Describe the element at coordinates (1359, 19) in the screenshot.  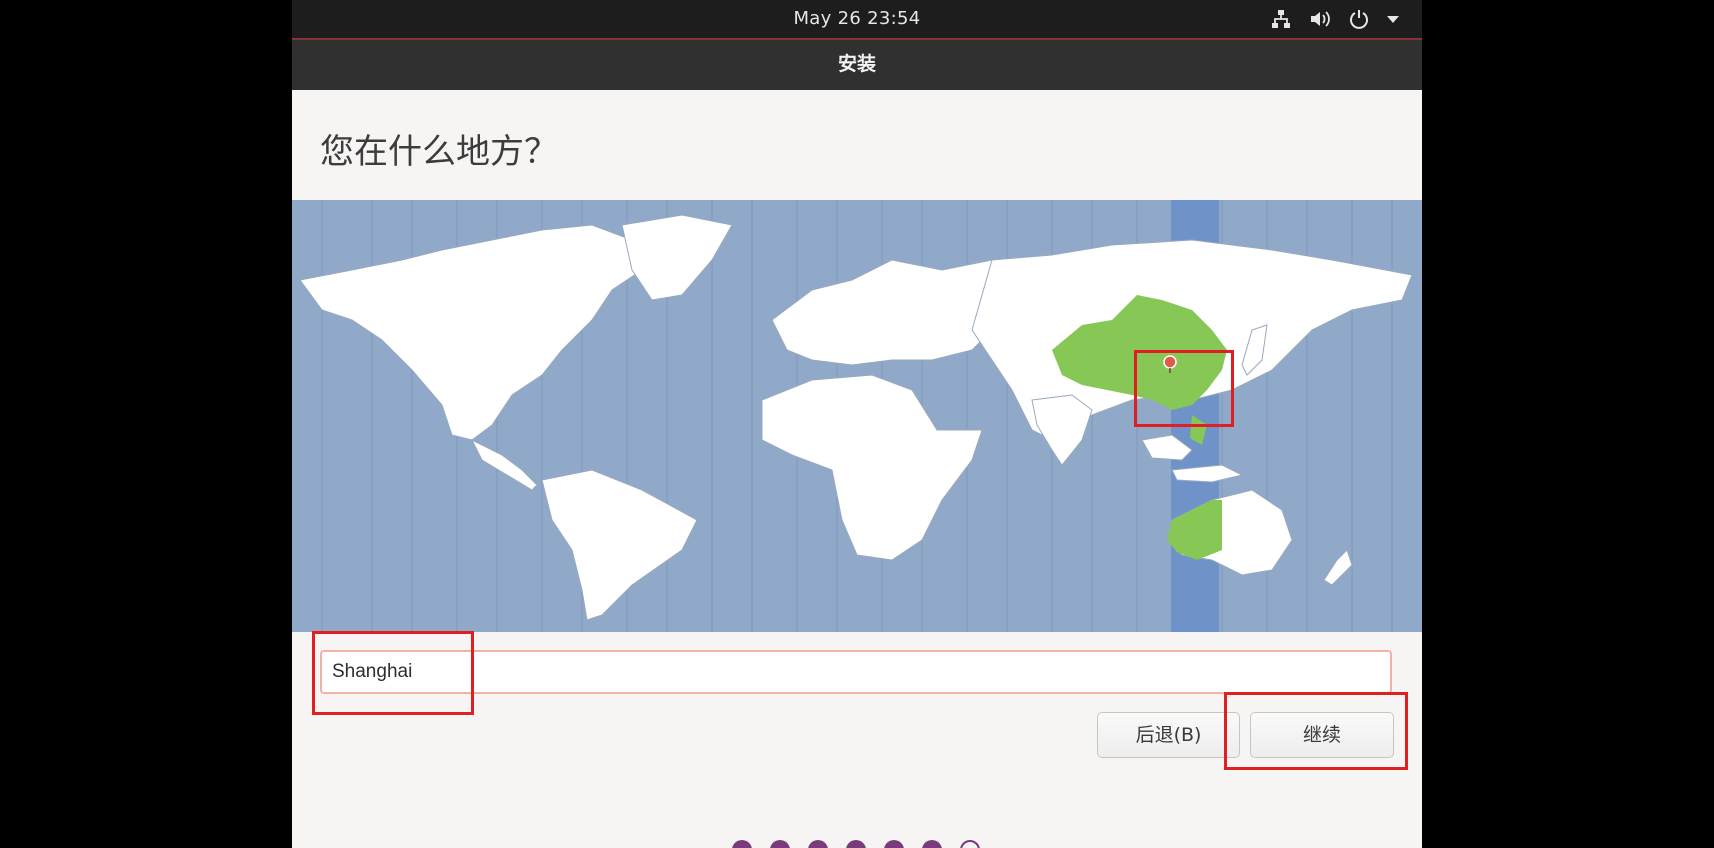
I see `power-icon` at that location.